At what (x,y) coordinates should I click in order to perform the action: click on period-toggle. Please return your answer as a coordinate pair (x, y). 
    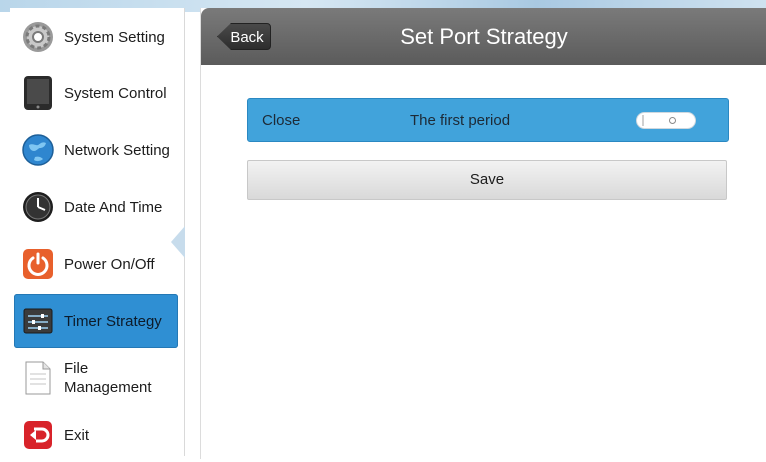
    Looking at the image, I should click on (666, 120).